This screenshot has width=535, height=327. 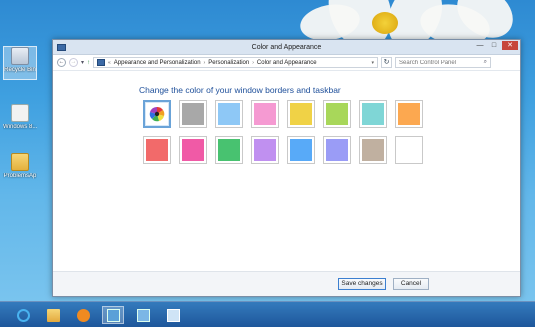 I want to click on swatch-taupe, so click(x=373, y=150).